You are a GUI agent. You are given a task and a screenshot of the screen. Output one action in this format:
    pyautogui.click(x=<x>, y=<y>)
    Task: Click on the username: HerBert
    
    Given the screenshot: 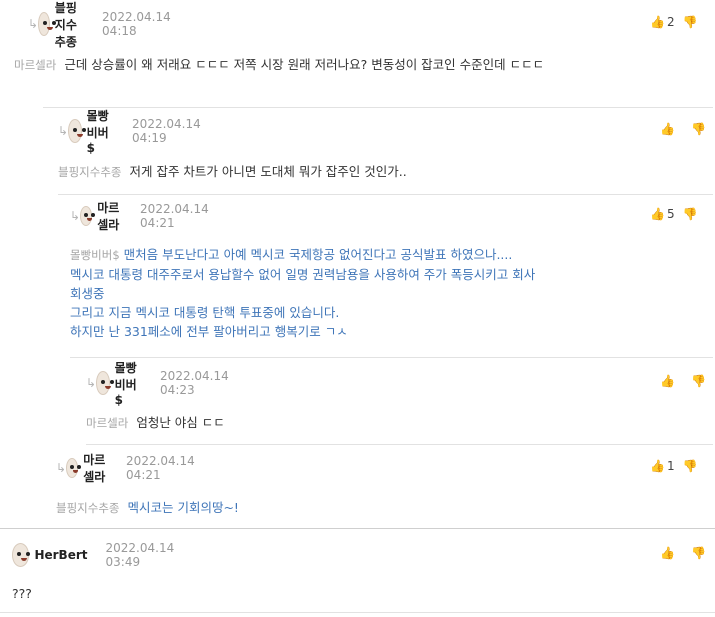 What is the action you would take?
    pyautogui.click(x=60, y=555)
    